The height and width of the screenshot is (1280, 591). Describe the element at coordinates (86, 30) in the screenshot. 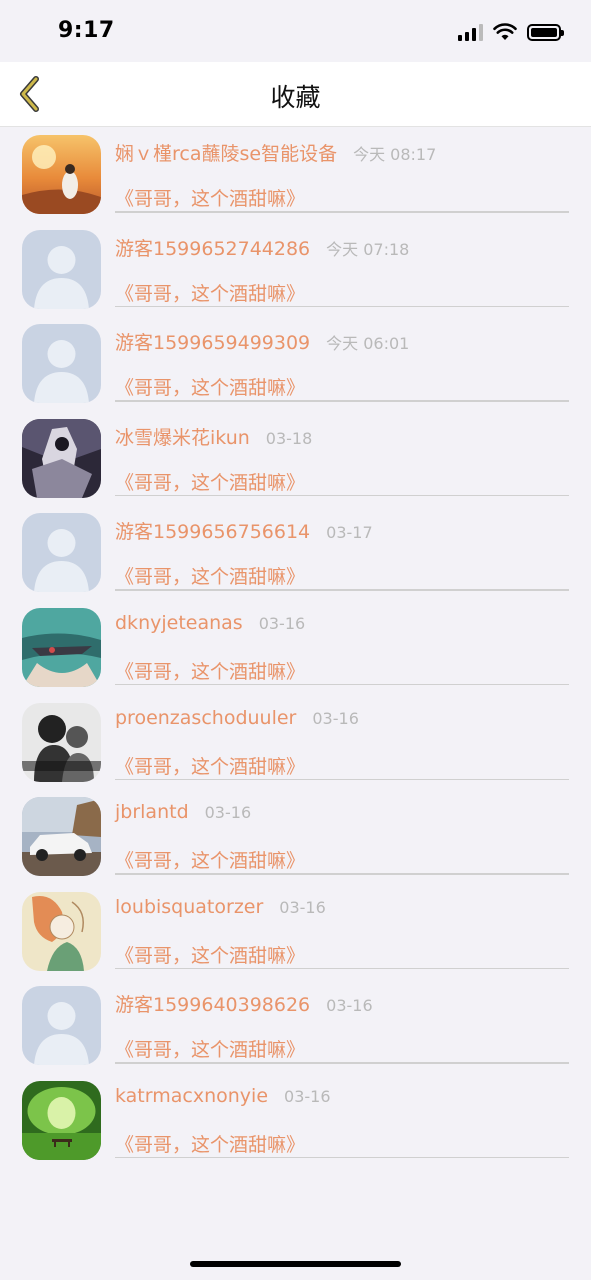

I see `status-time: 9:17` at that location.